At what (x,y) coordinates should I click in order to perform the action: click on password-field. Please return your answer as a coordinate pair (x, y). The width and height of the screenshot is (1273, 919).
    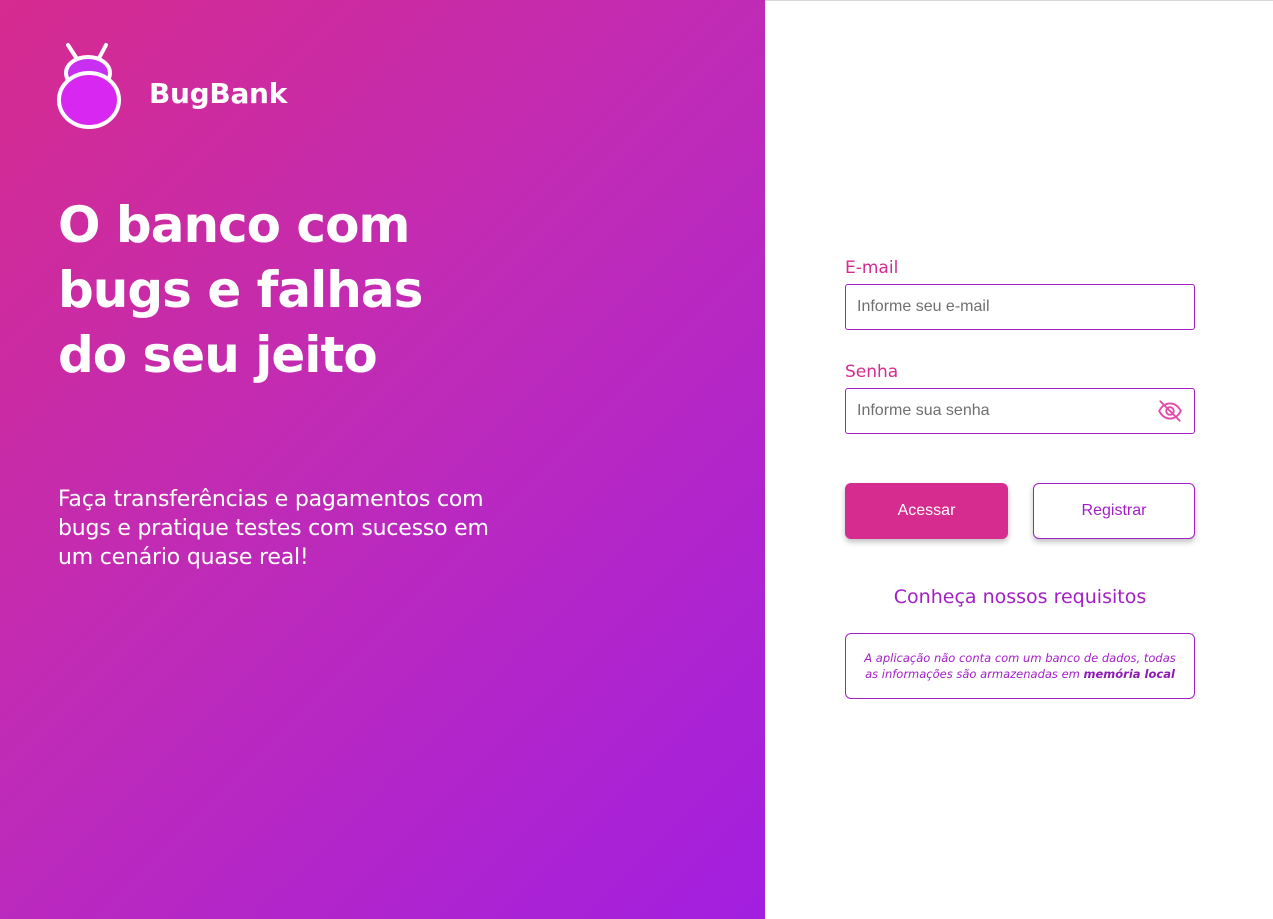
    Looking at the image, I should click on (1004, 411).